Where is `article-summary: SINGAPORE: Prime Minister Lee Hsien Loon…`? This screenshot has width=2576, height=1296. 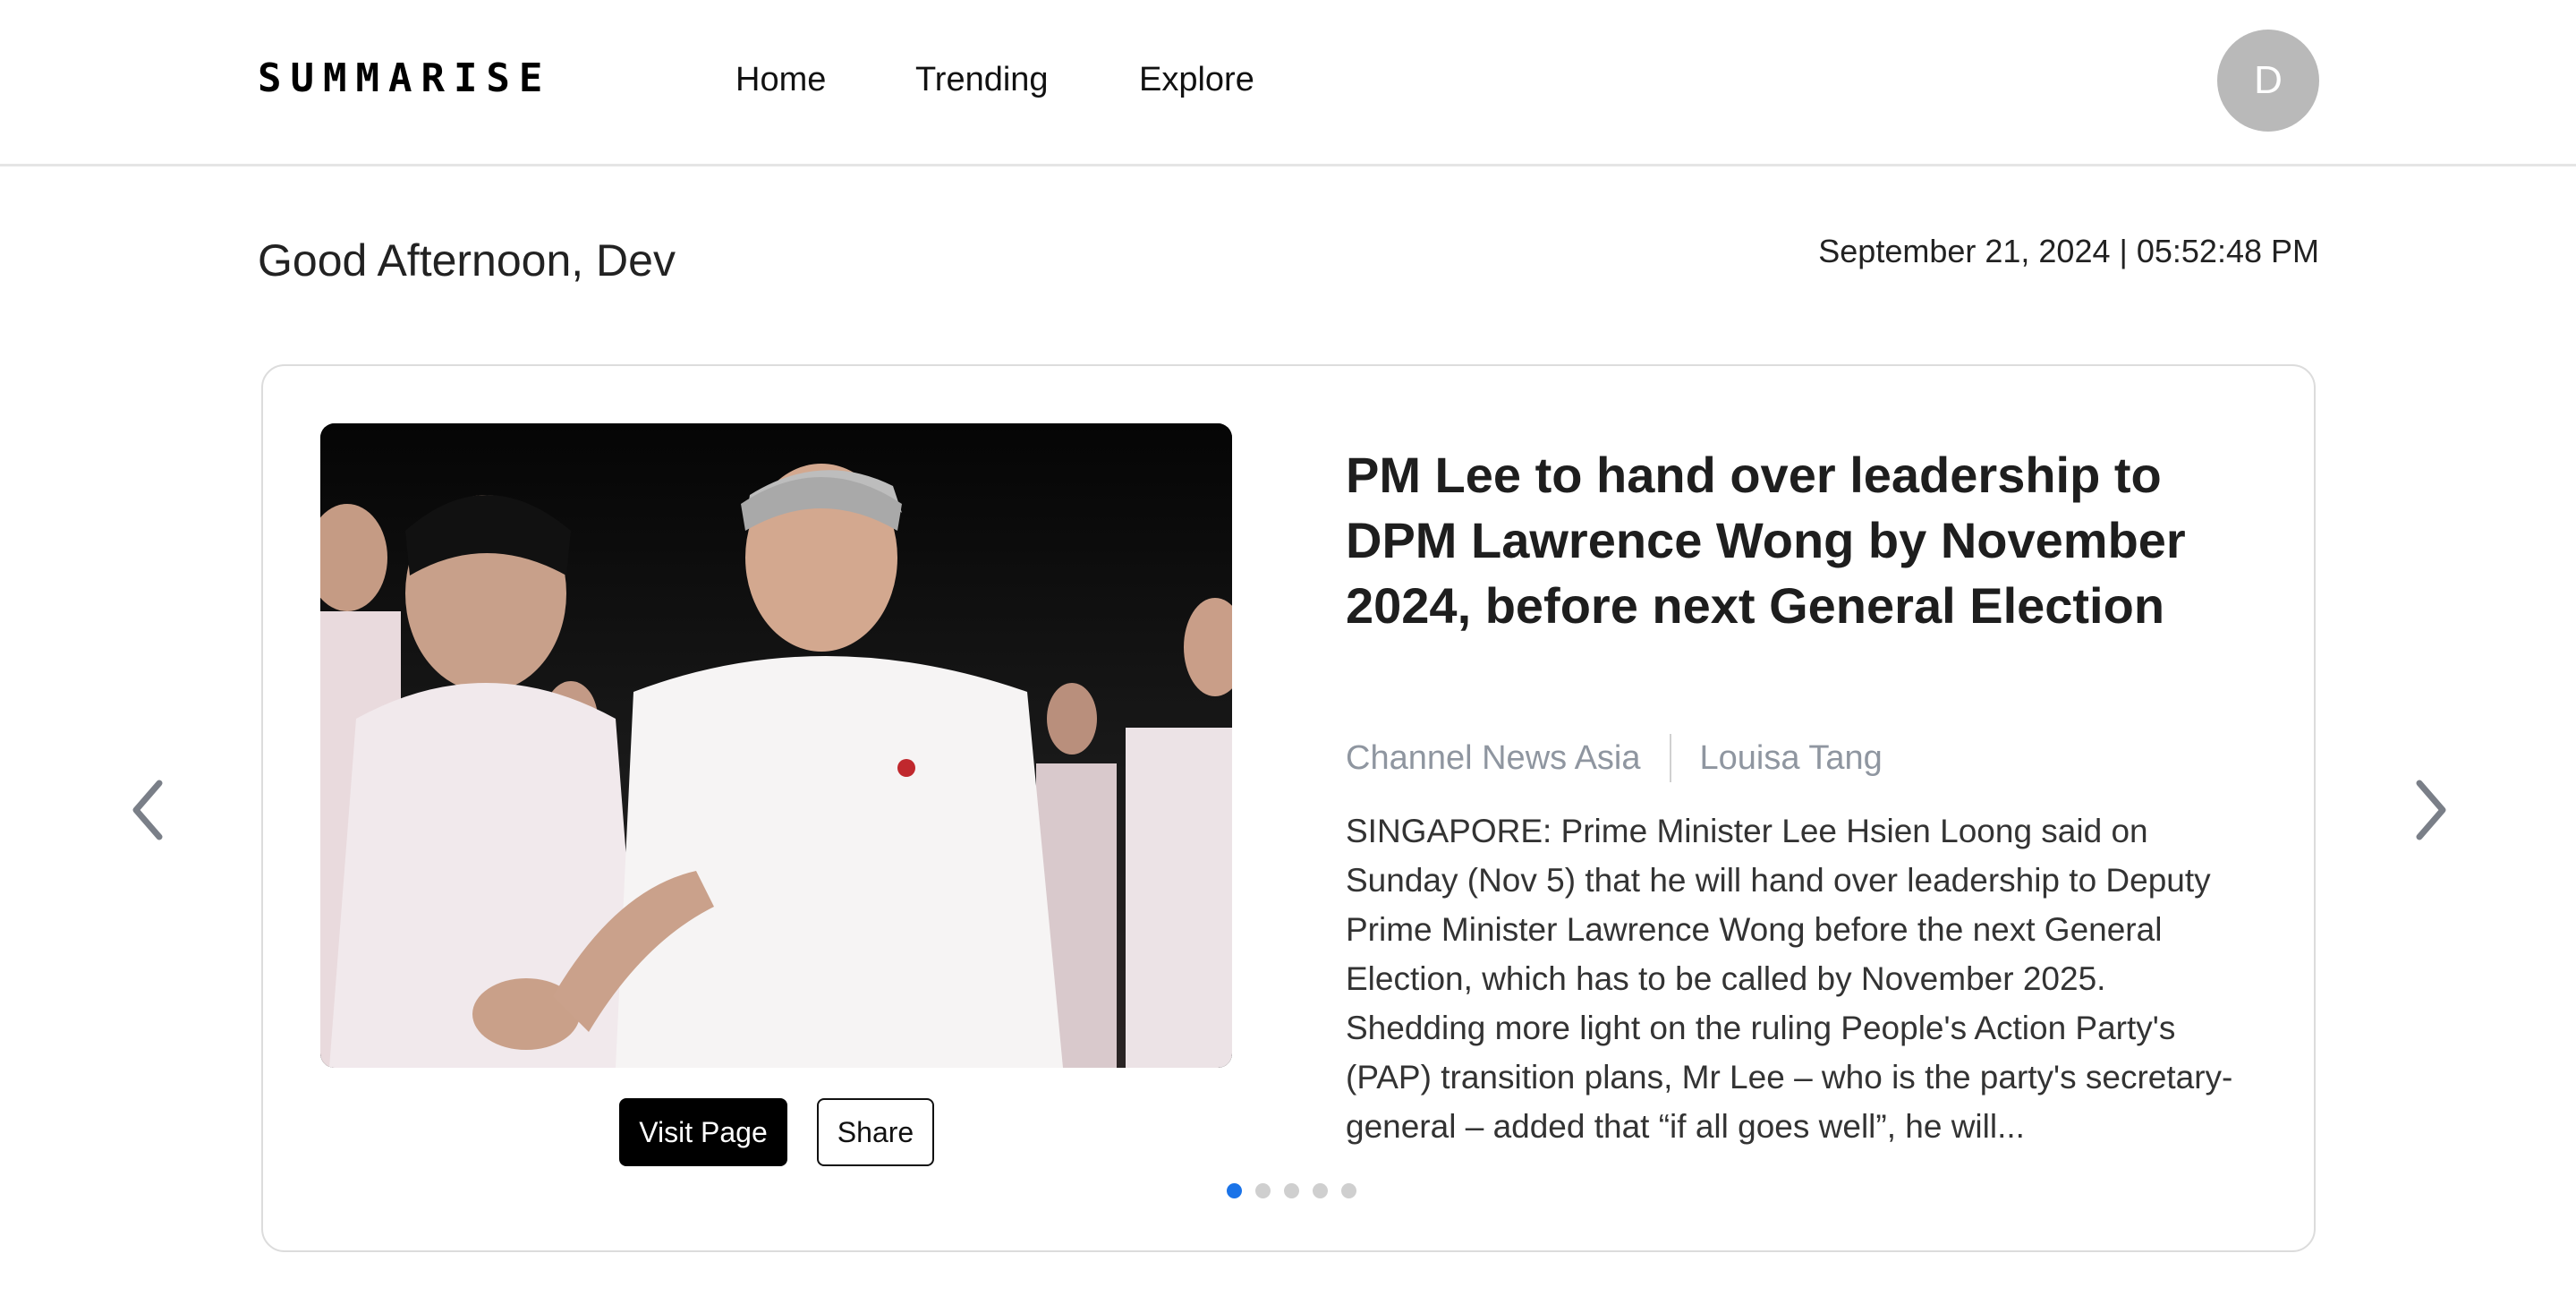 article-summary: SINGAPORE: Prime Minister Lee Hsien Loon… is located at coordinates (1789, 979).